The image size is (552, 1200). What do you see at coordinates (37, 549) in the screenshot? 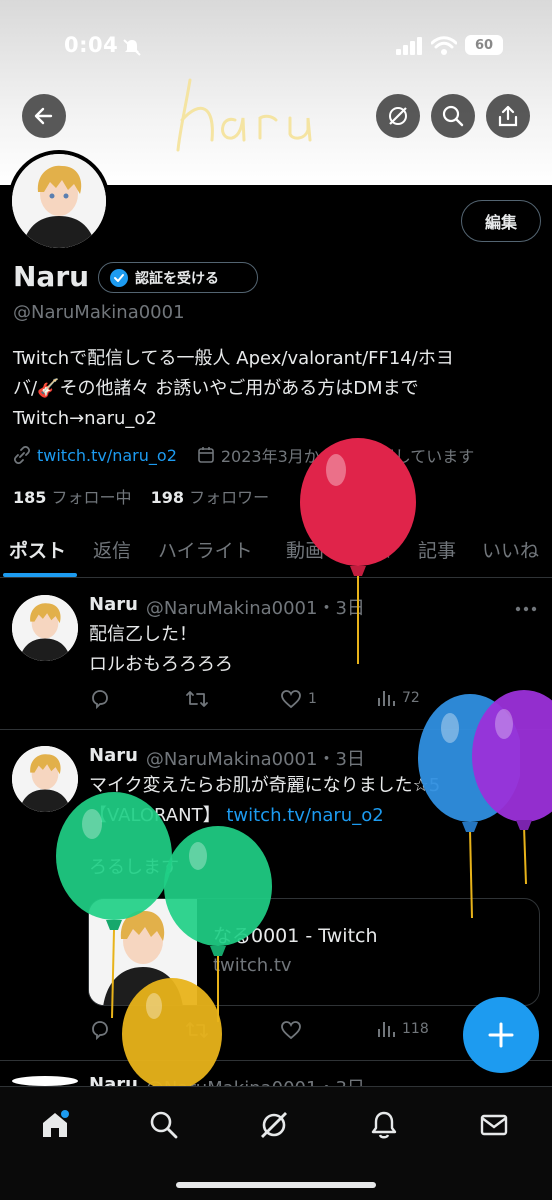
I see `tab-posts: ポスト` at bounding box center [37, 549].